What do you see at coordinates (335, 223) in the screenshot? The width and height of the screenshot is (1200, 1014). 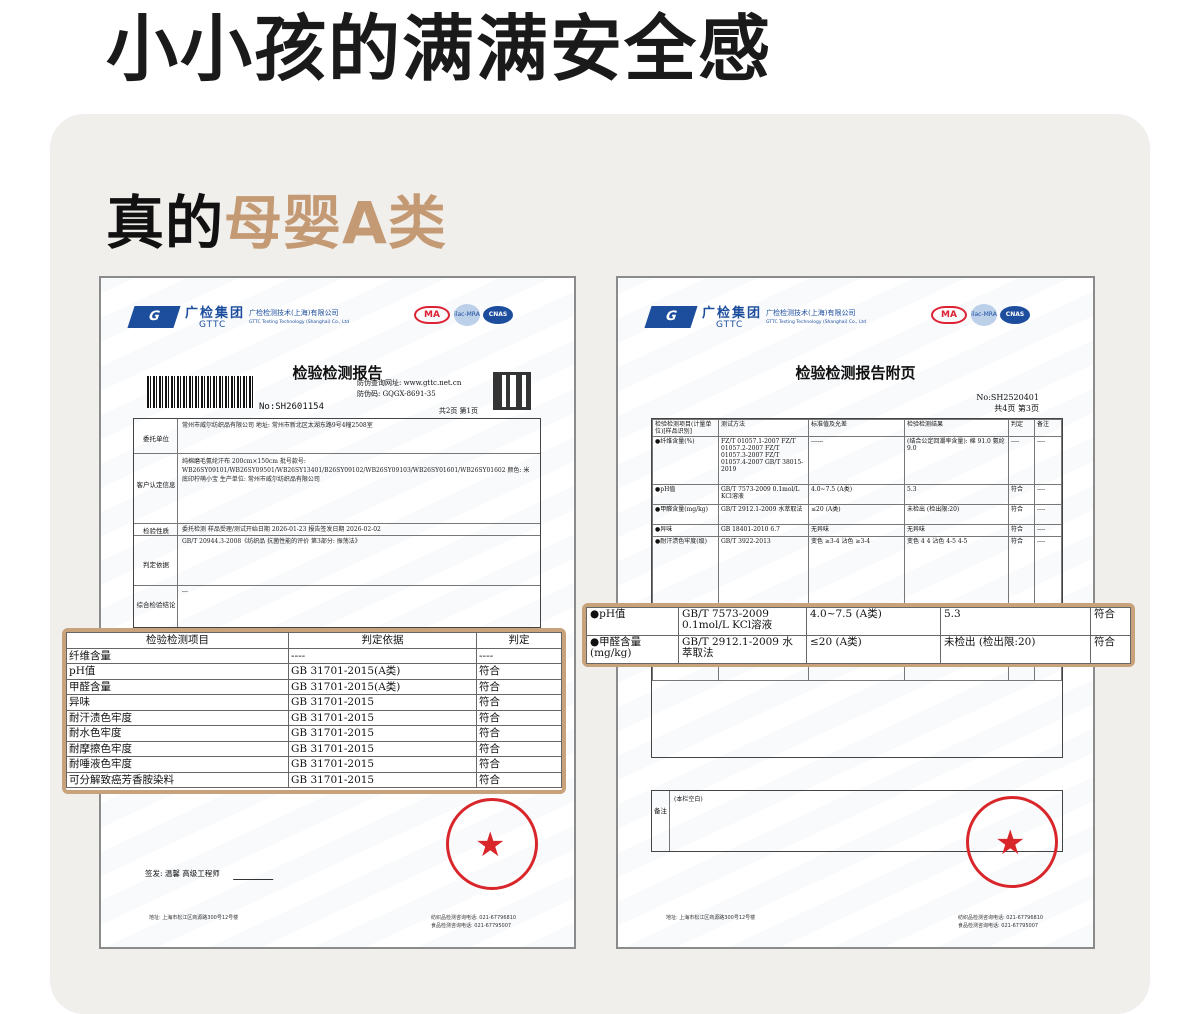 I see `subtitle-highlight: 母婴A类` at bounding box center [335, 223].